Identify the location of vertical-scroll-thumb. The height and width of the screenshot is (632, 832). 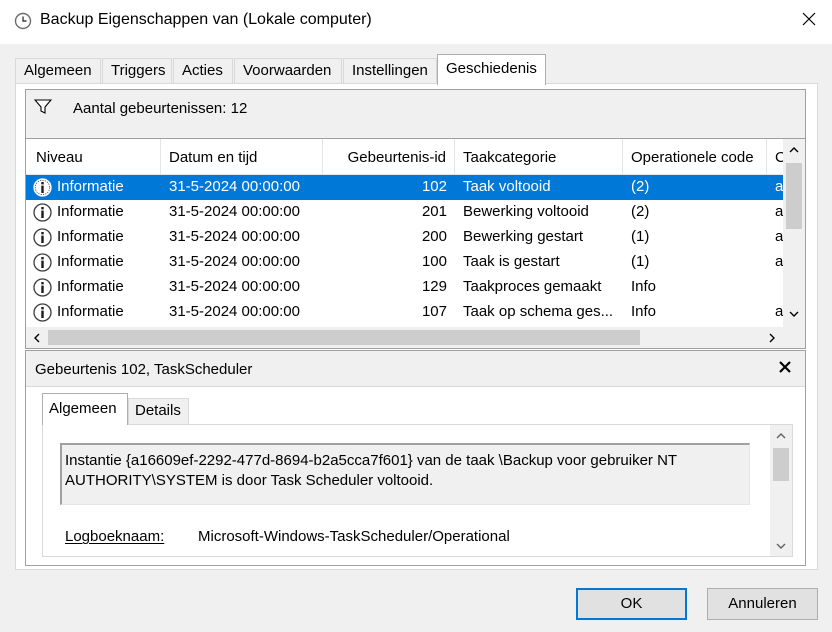
(794, 196).